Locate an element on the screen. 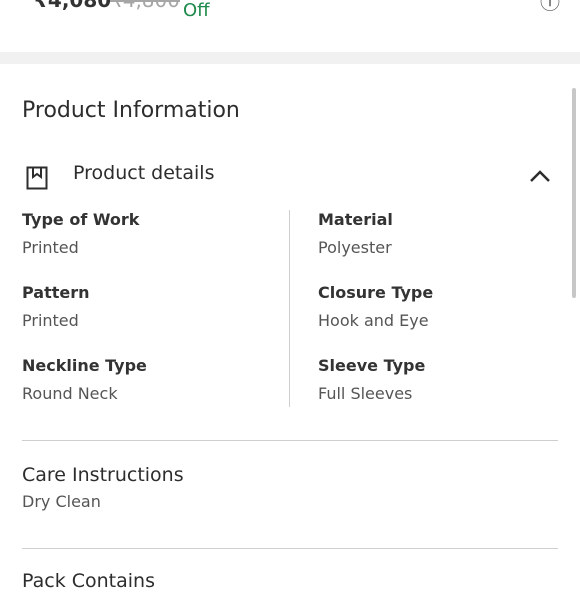  attribute-value: Full Sleeves is located at coordinates (365, 393).